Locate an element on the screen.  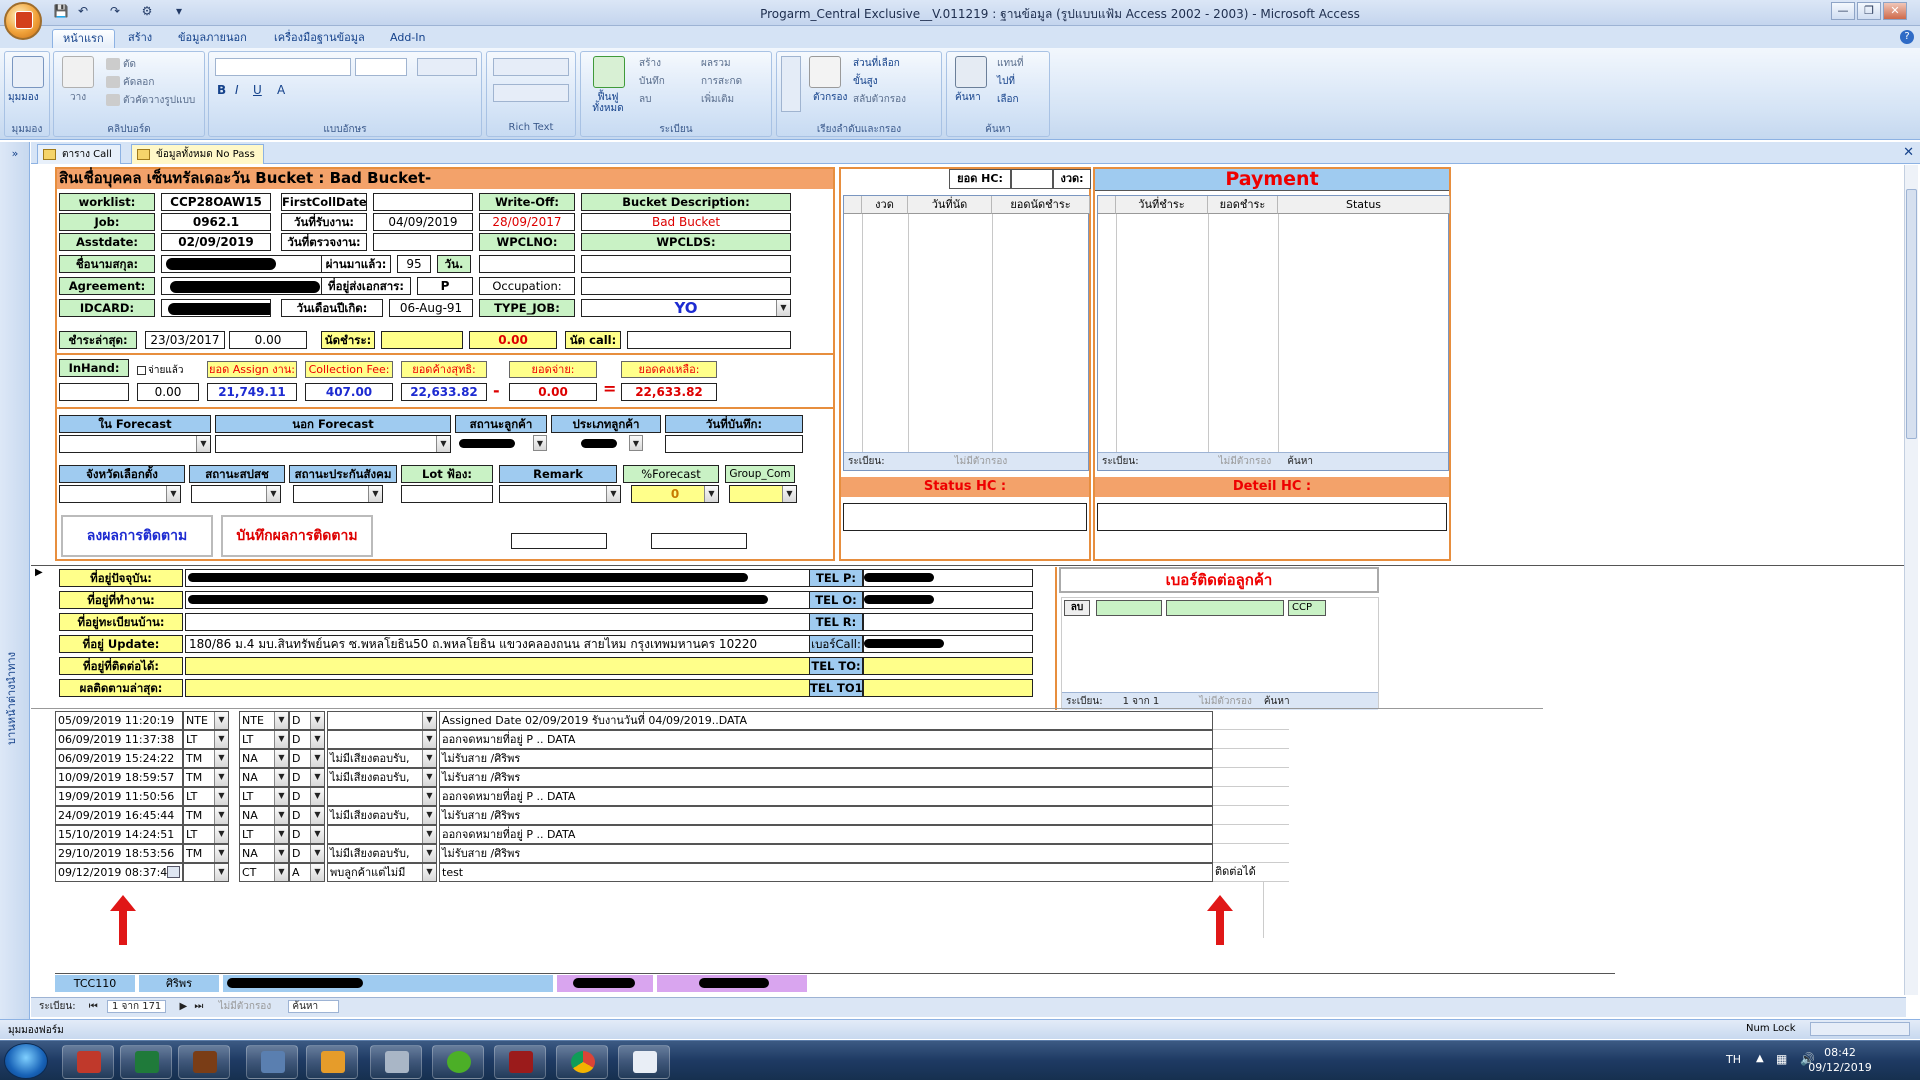
social-security-select: ▼ is located at coordinates (338, 494).